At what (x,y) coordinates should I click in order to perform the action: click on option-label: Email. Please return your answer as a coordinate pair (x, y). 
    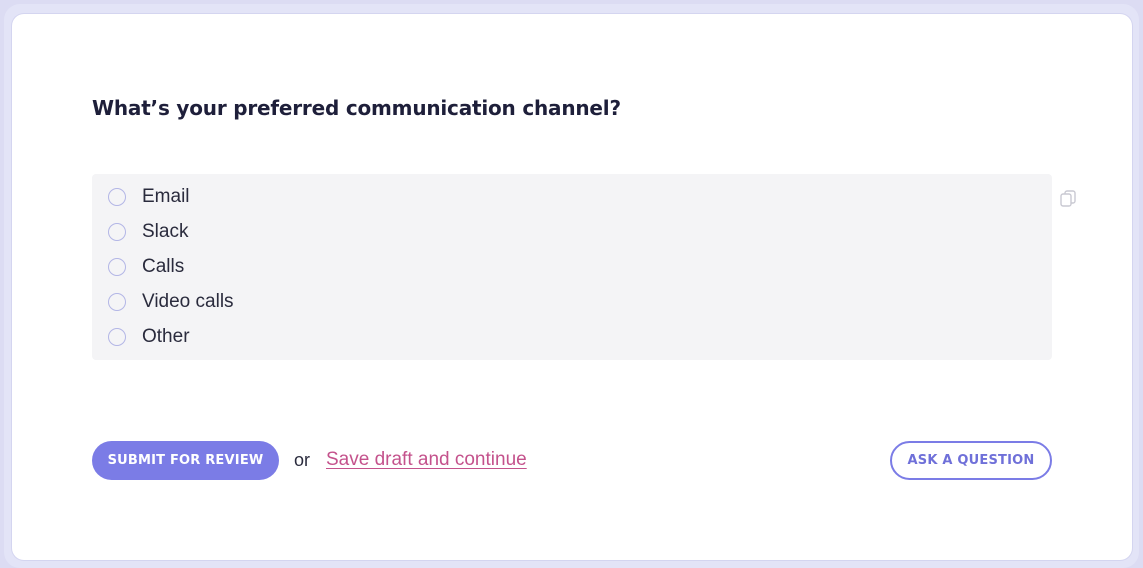
    Looking at the image, I should click on (166, 196).